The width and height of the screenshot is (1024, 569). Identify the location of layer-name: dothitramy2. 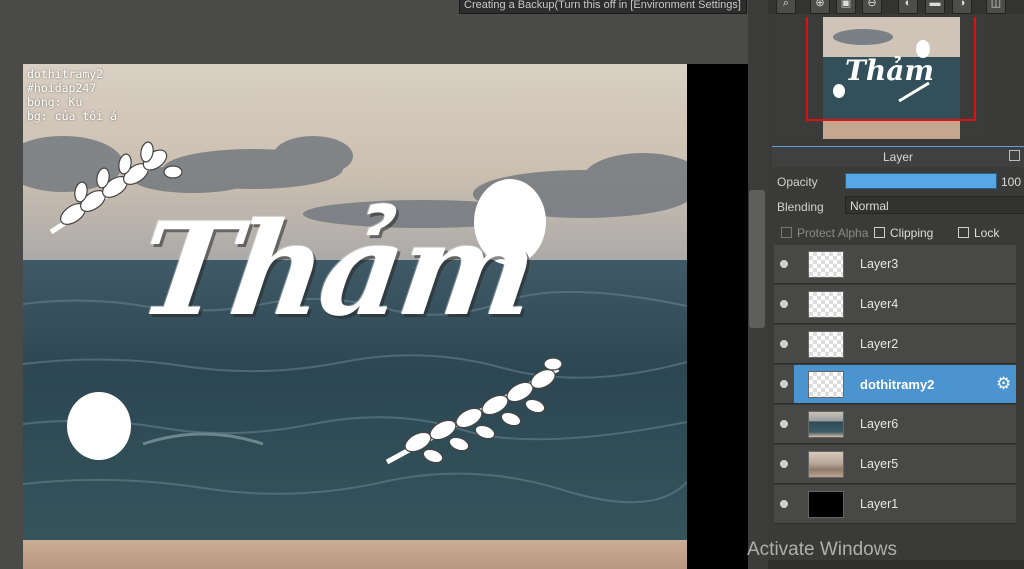
(897, 384).